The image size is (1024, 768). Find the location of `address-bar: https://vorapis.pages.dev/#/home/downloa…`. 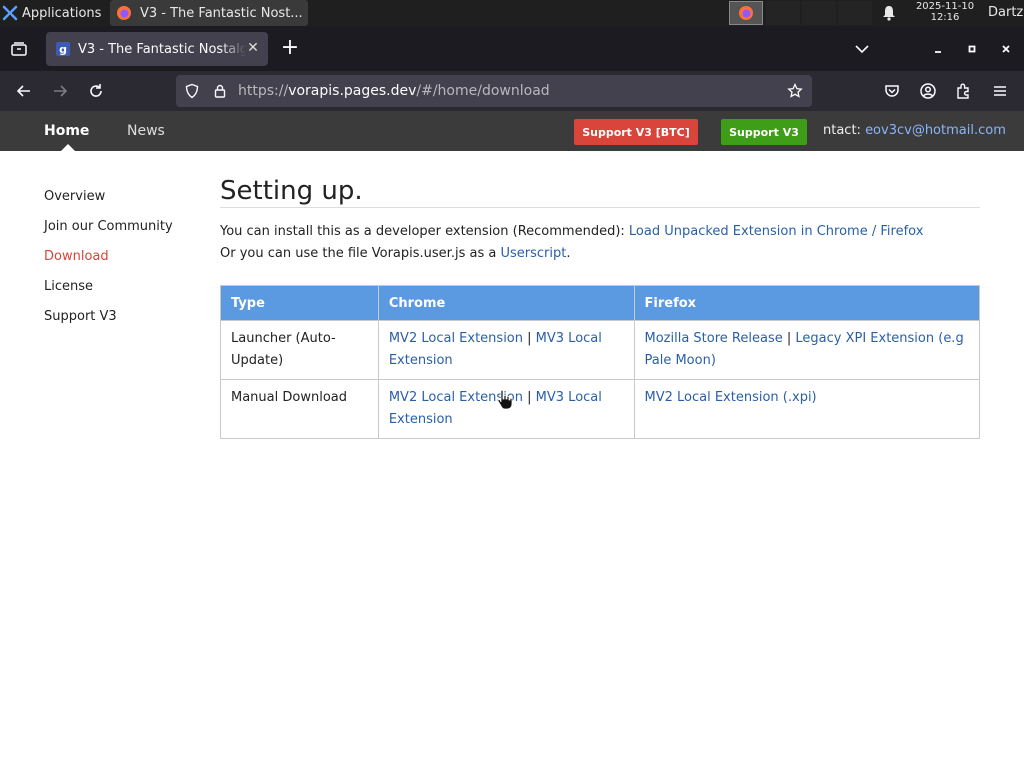

address-bar: https://vorapis.pages.dev/#/home/downloa… is located at coordinates (494, 91).